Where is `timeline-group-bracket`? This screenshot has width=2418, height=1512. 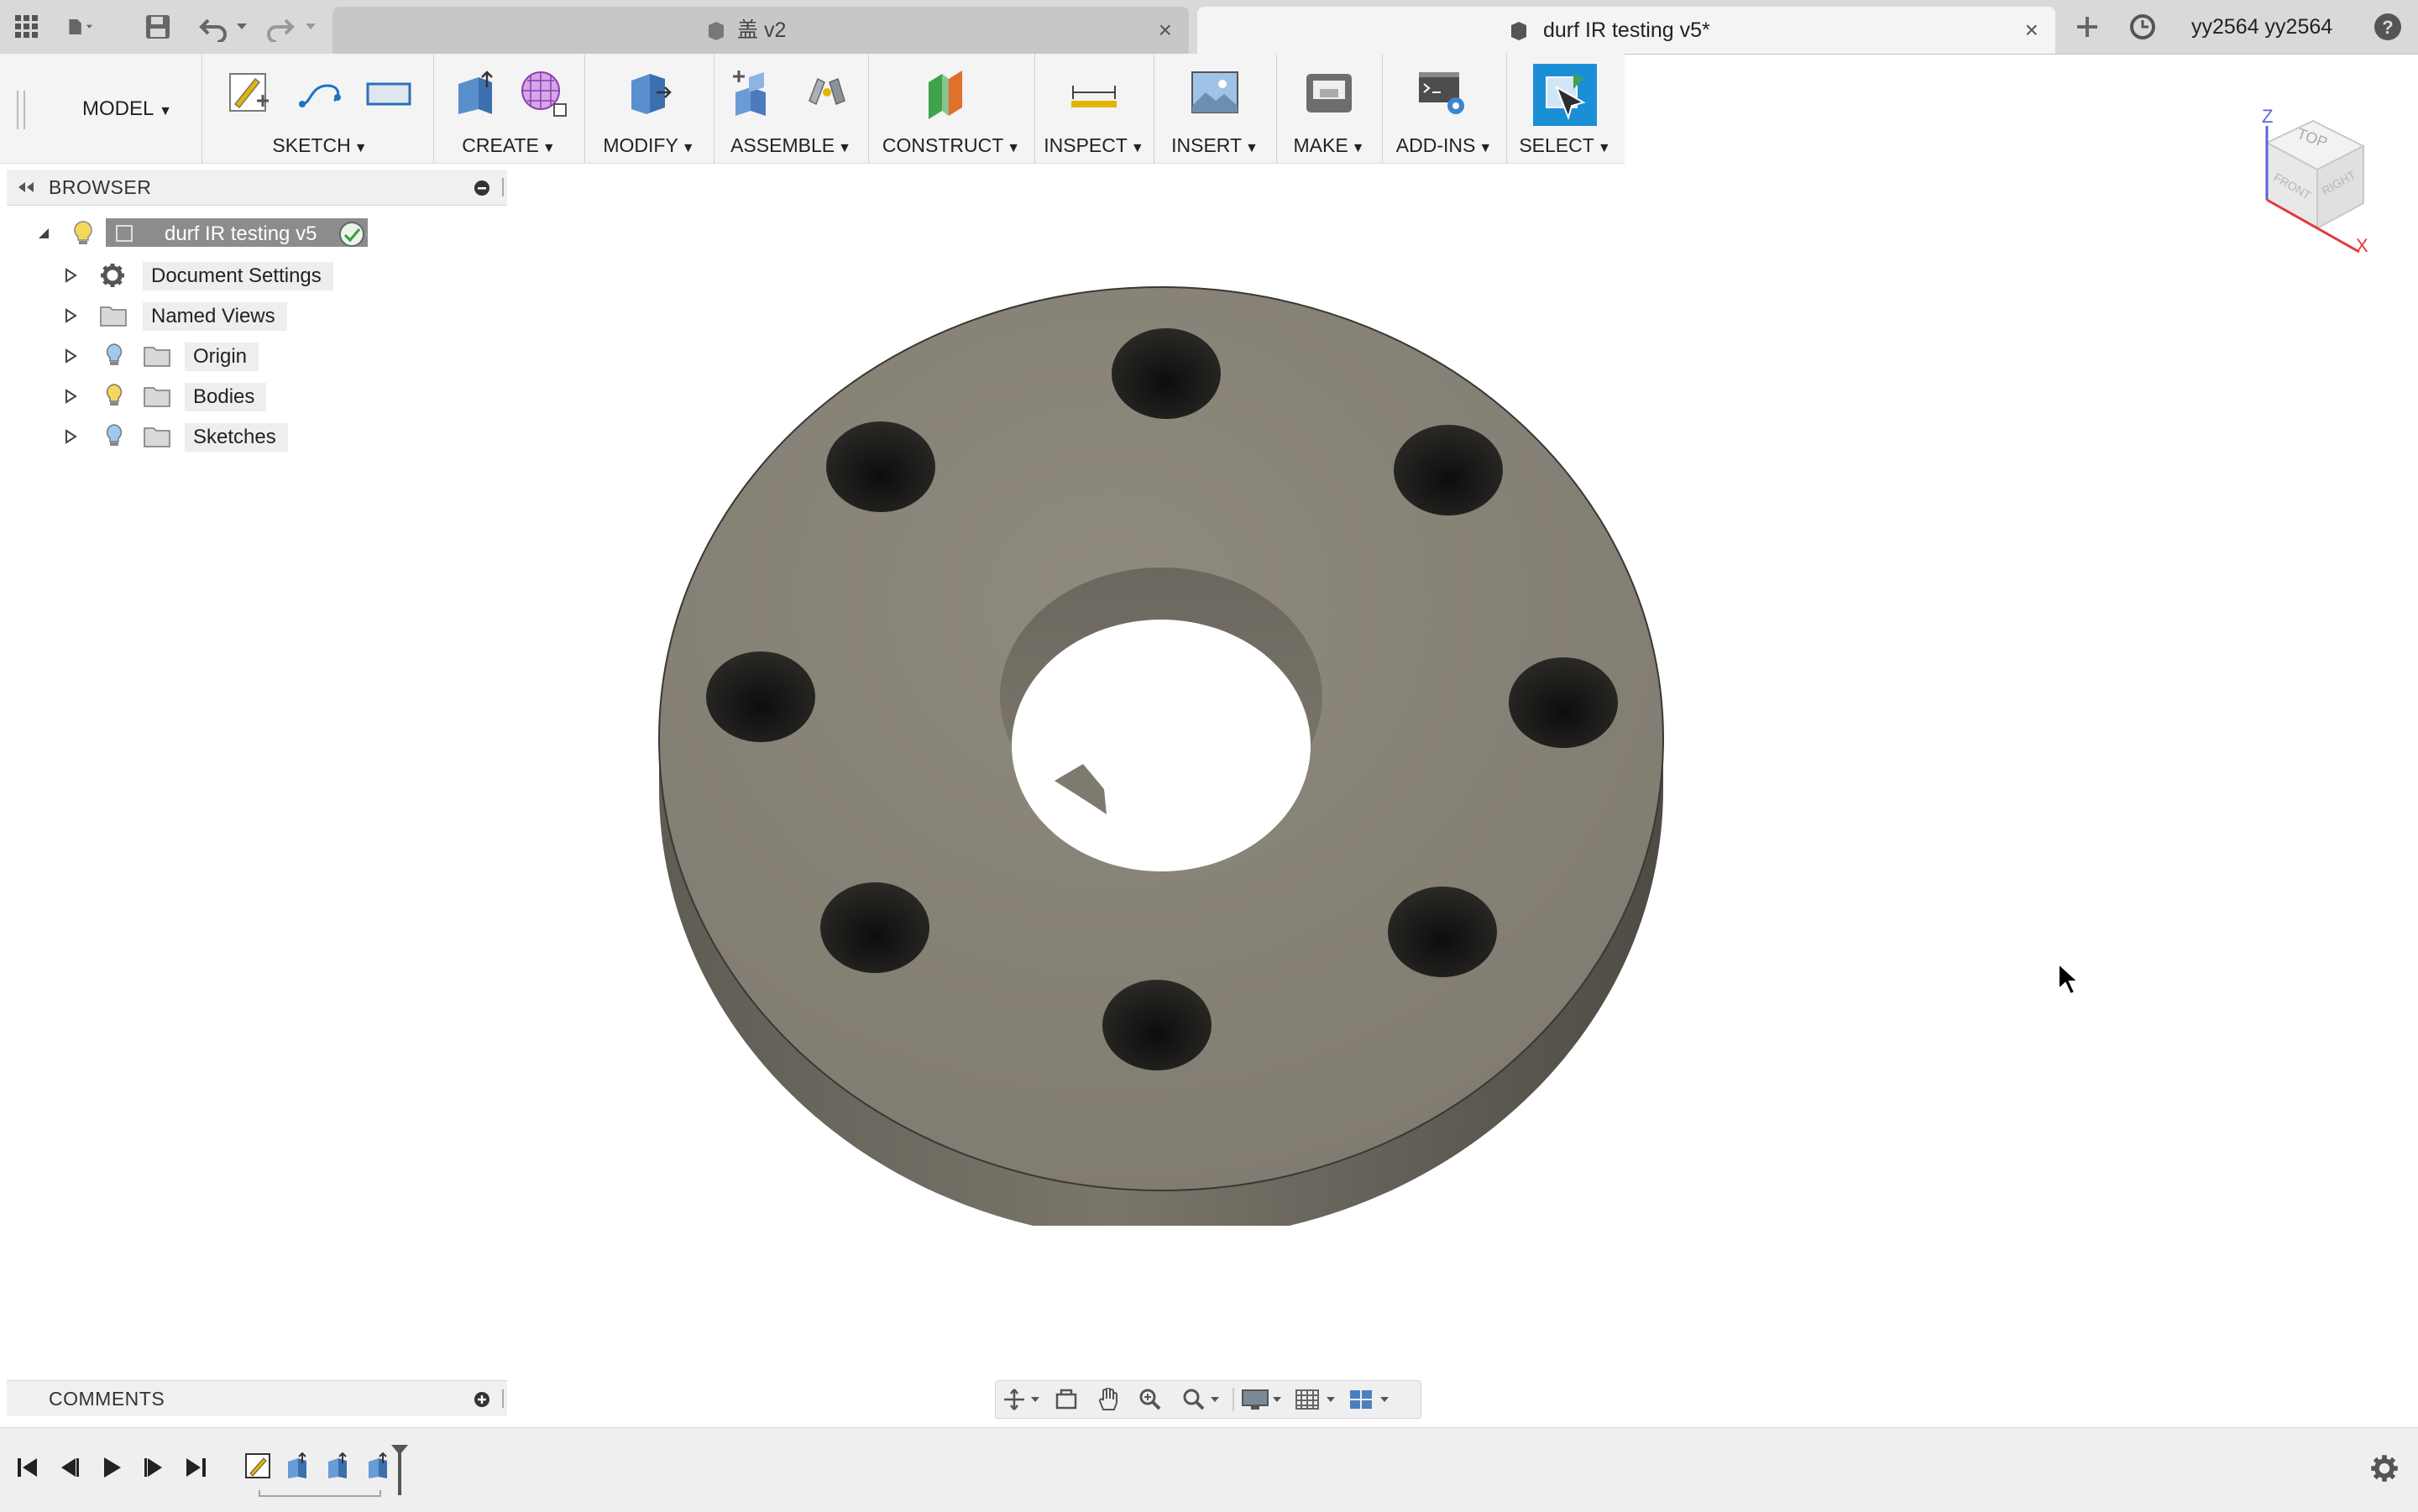
timeline-group-bracket is located at coordinates (320, 1493).